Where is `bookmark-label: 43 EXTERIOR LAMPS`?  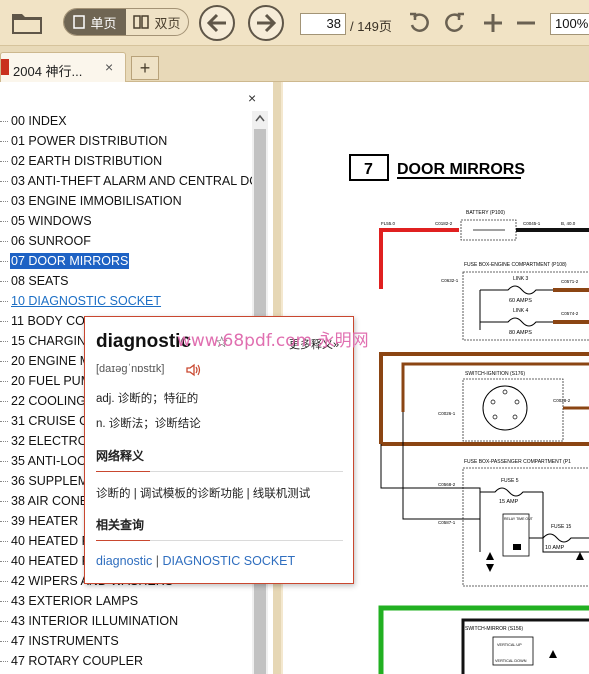 bookmark-label: 43 EXTERIOR LAMPS is located at coordinates (75, 601).